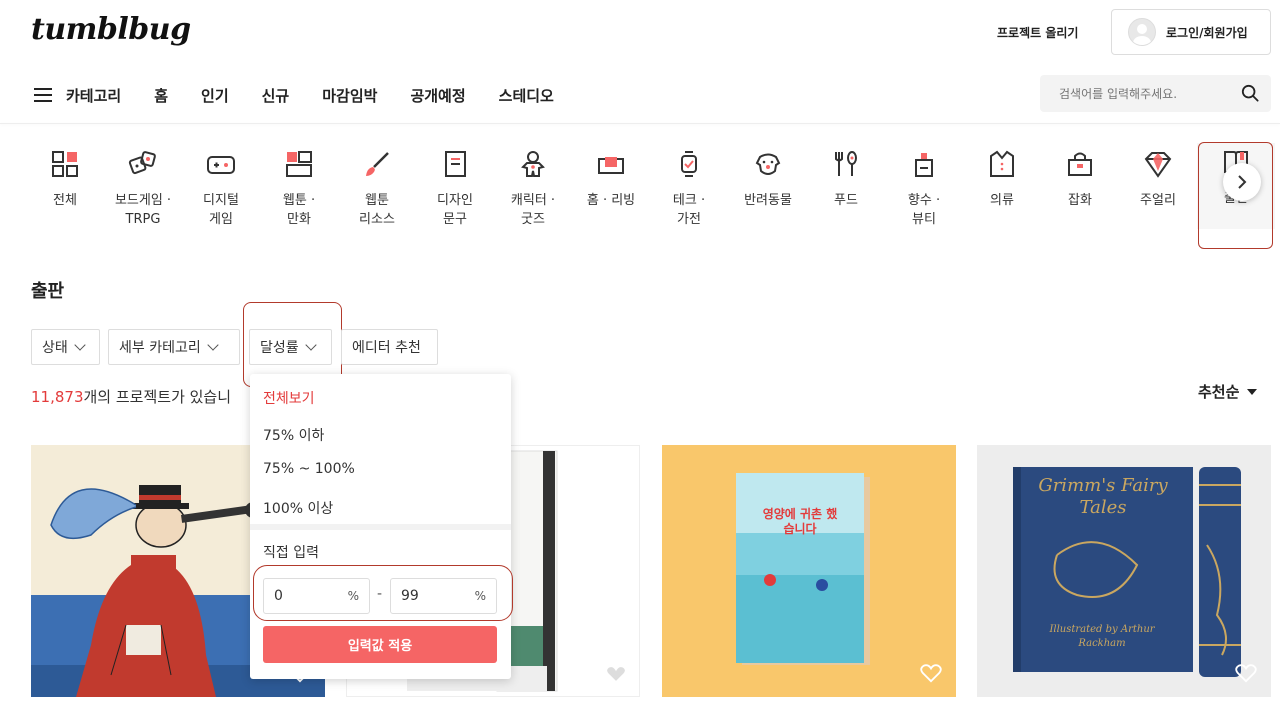  I want to click on card-4-cover-title: Grimm's Fairy Tales, so click(1103, 496).